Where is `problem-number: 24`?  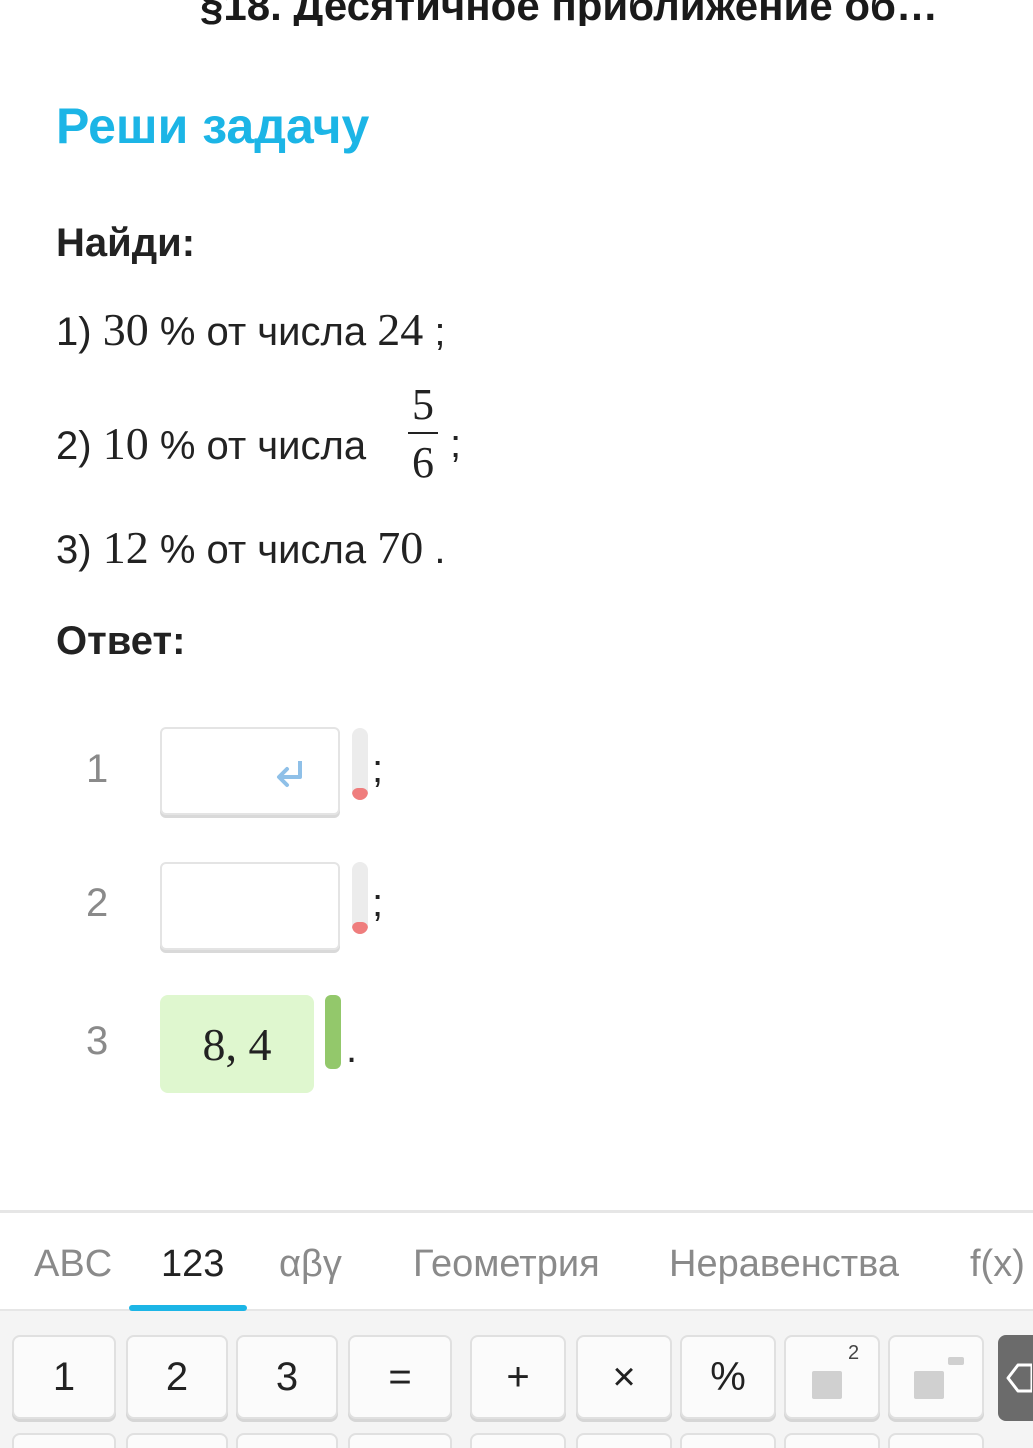 problem-number: 24 is located at coordinates (400, 329).